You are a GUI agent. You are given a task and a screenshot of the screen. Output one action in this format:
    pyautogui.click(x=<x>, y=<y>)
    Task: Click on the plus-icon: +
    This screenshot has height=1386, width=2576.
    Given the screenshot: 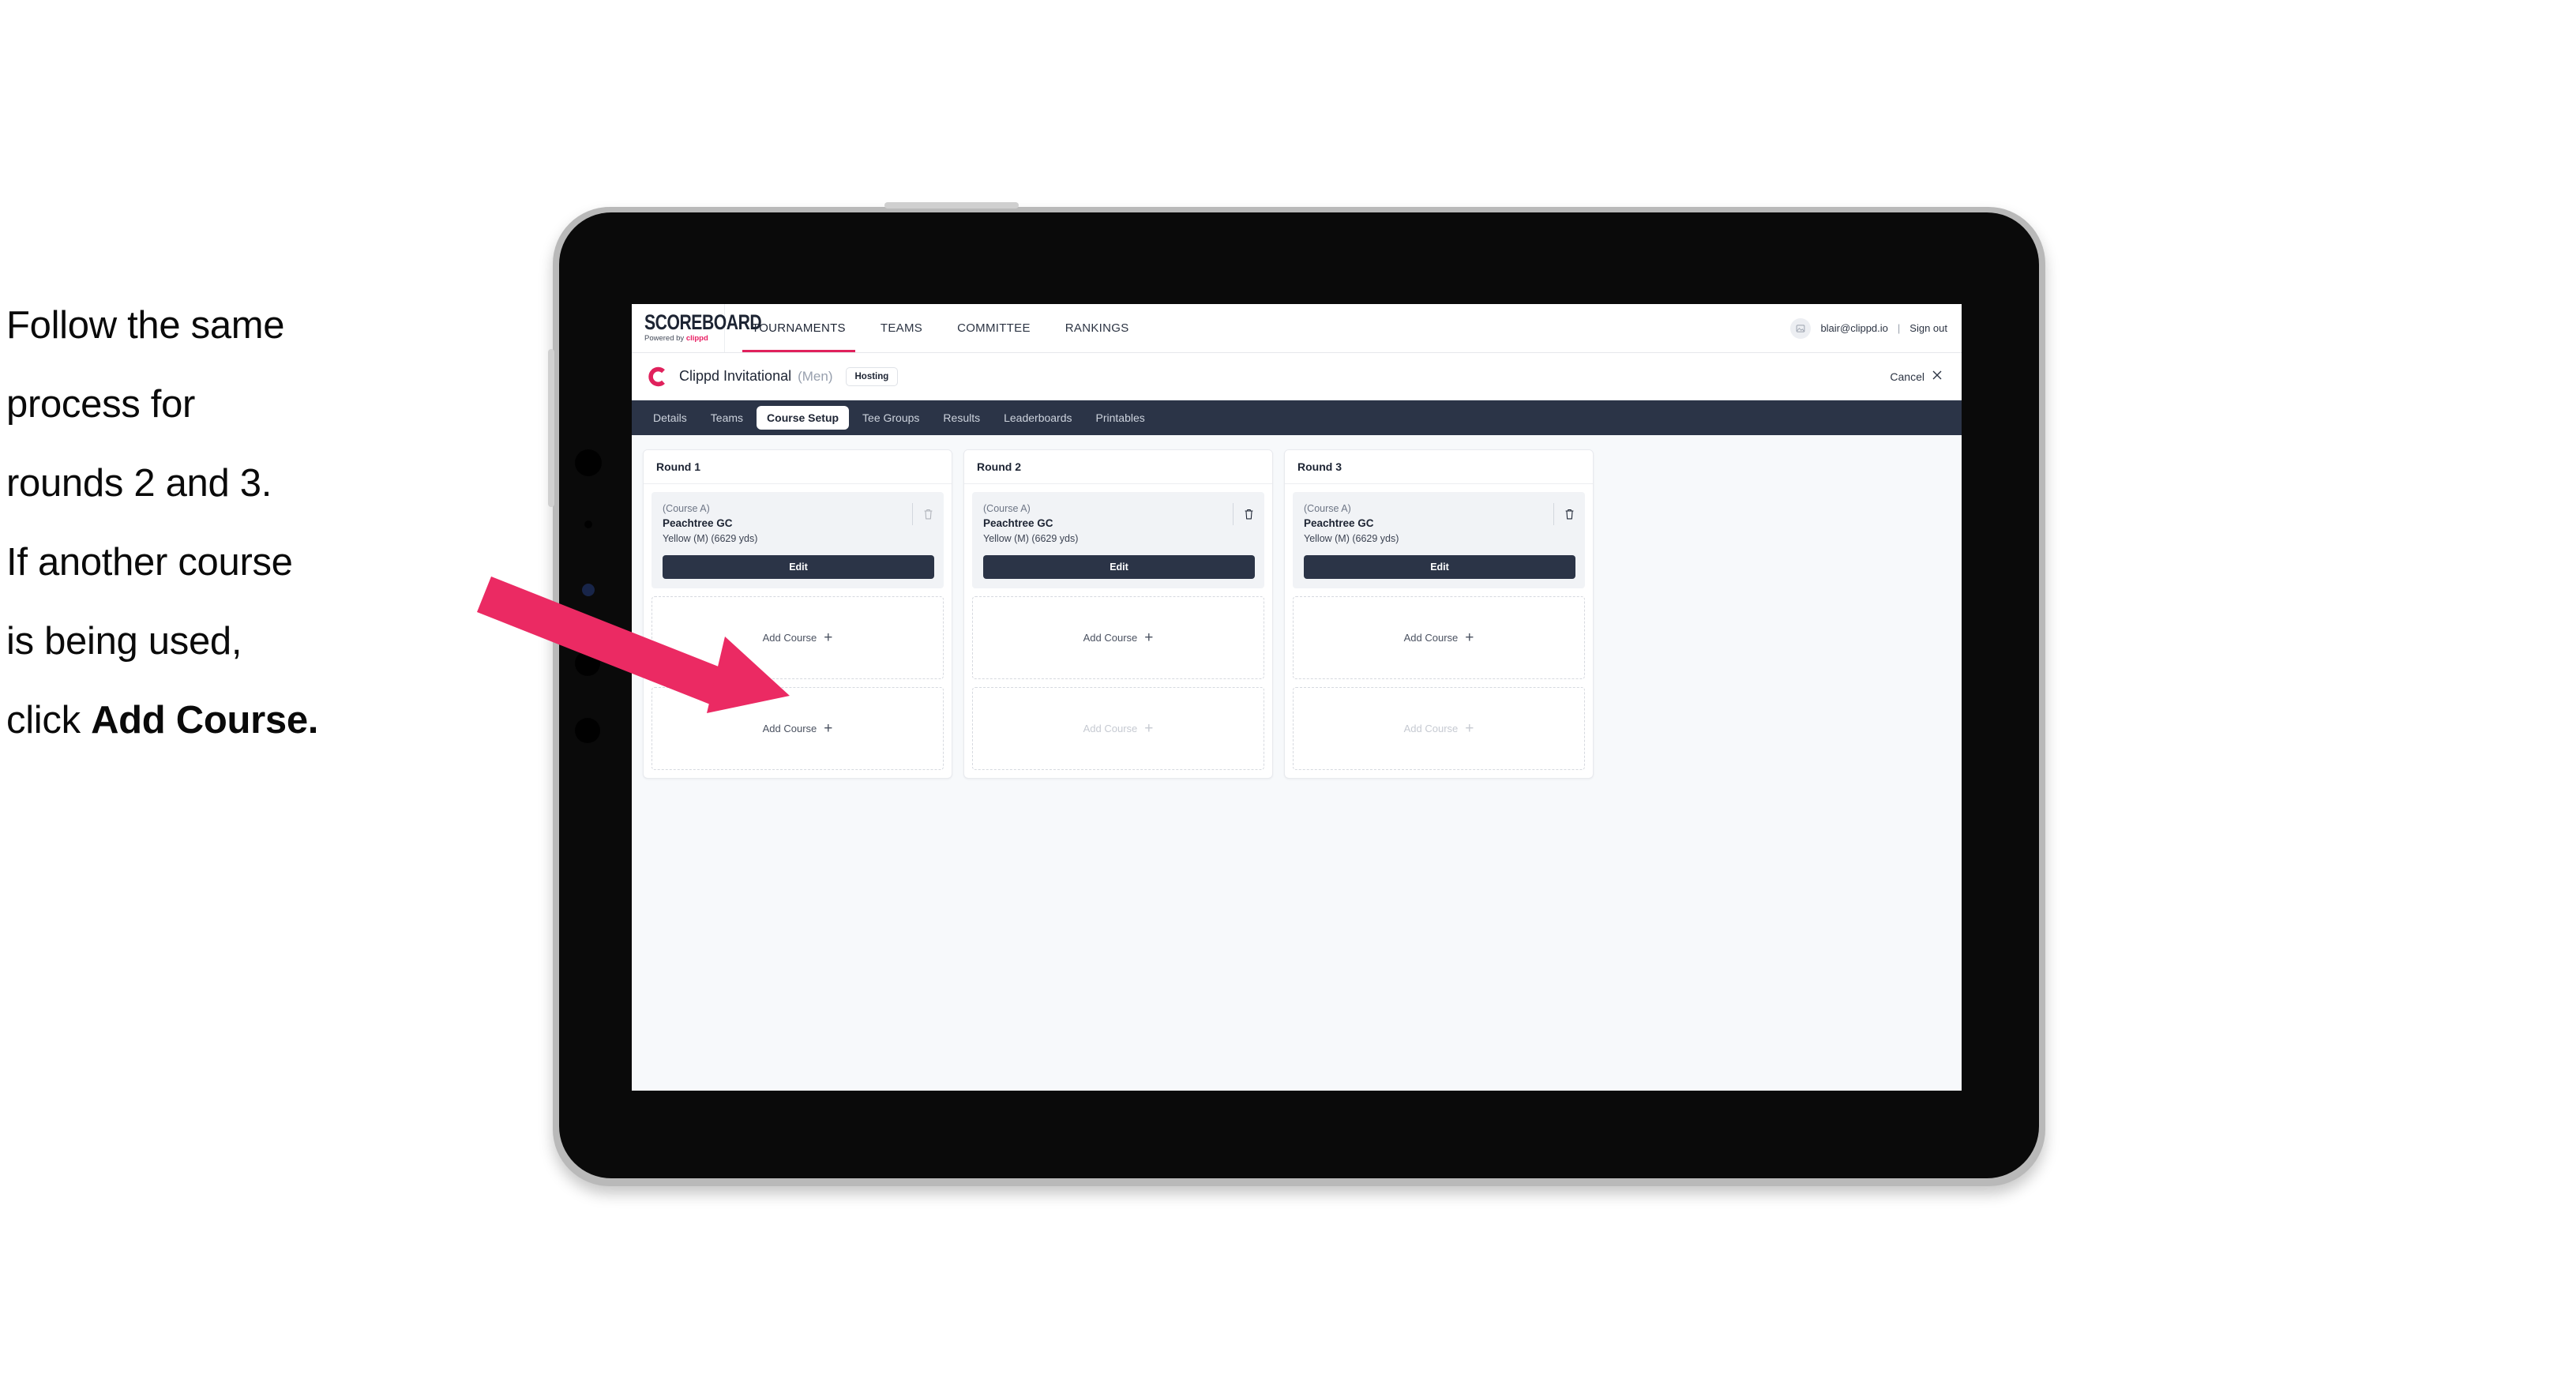 What is the action you would take?
    pyautogui.click(x=1469, y=638)
    